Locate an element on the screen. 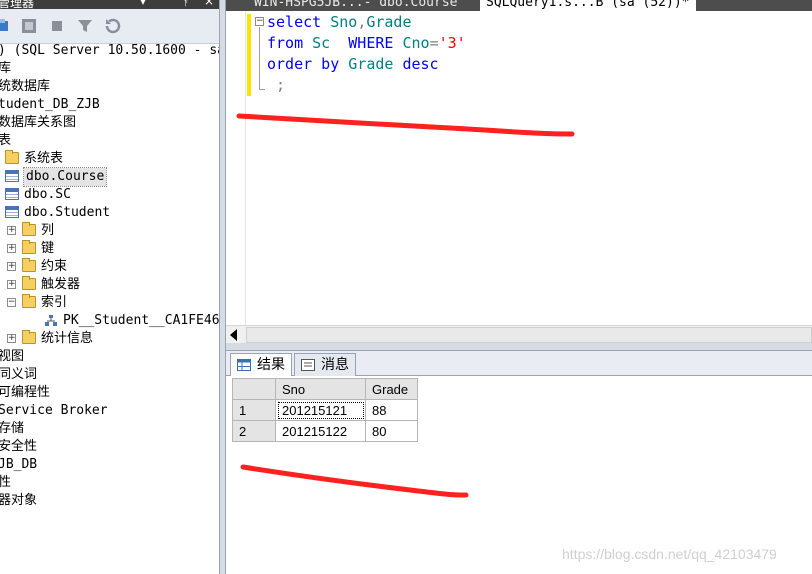 The width and height of the screenshot is (812, 574). tab-messages-label: 消息 is located at coordinates (335, 365).